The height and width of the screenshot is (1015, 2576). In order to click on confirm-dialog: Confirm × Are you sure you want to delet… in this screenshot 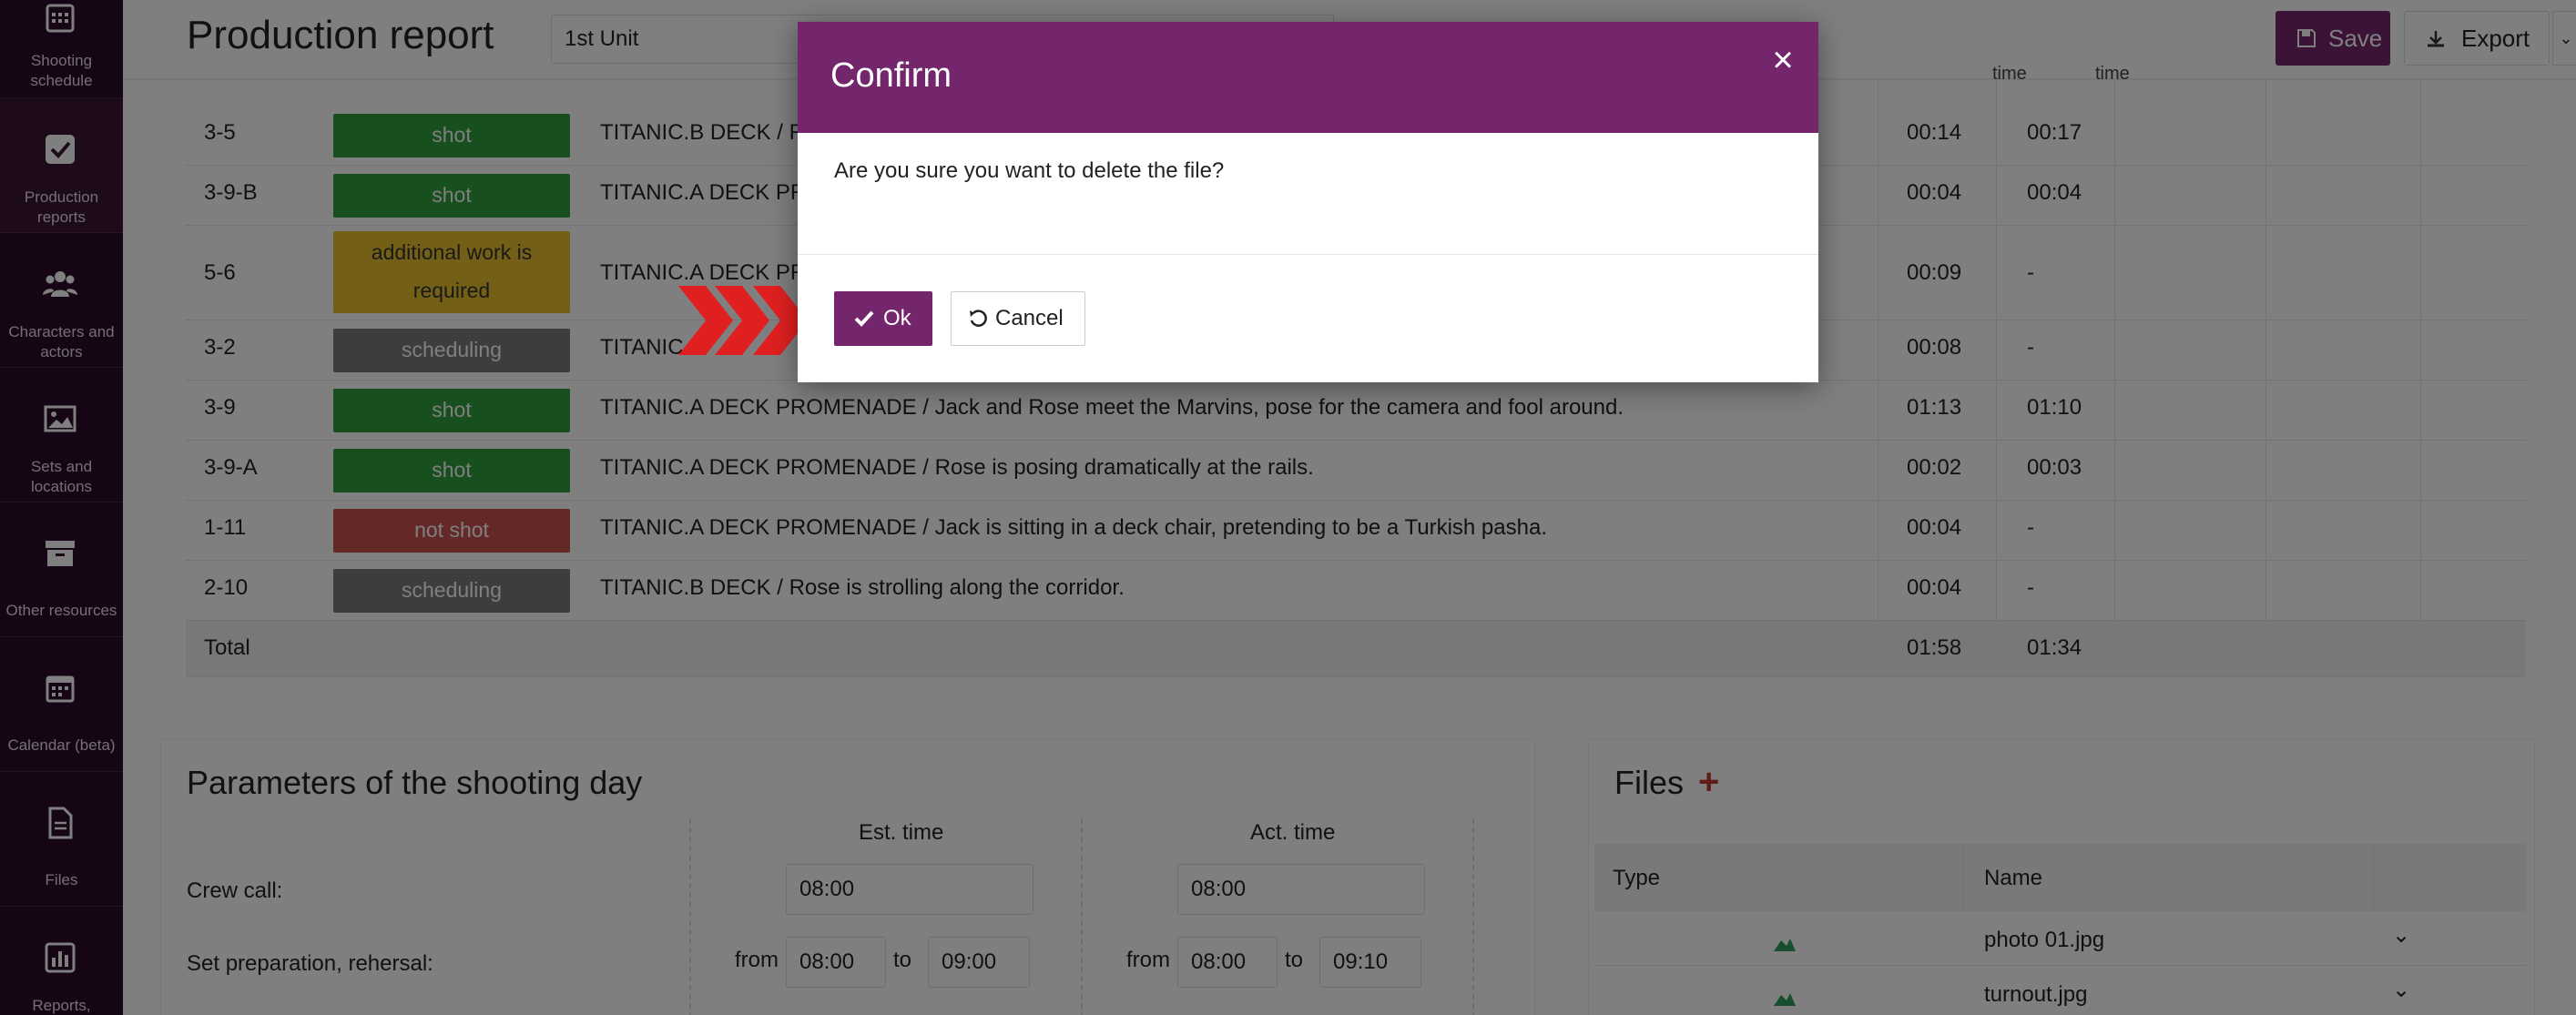, I will do `click(1308, 202)`.